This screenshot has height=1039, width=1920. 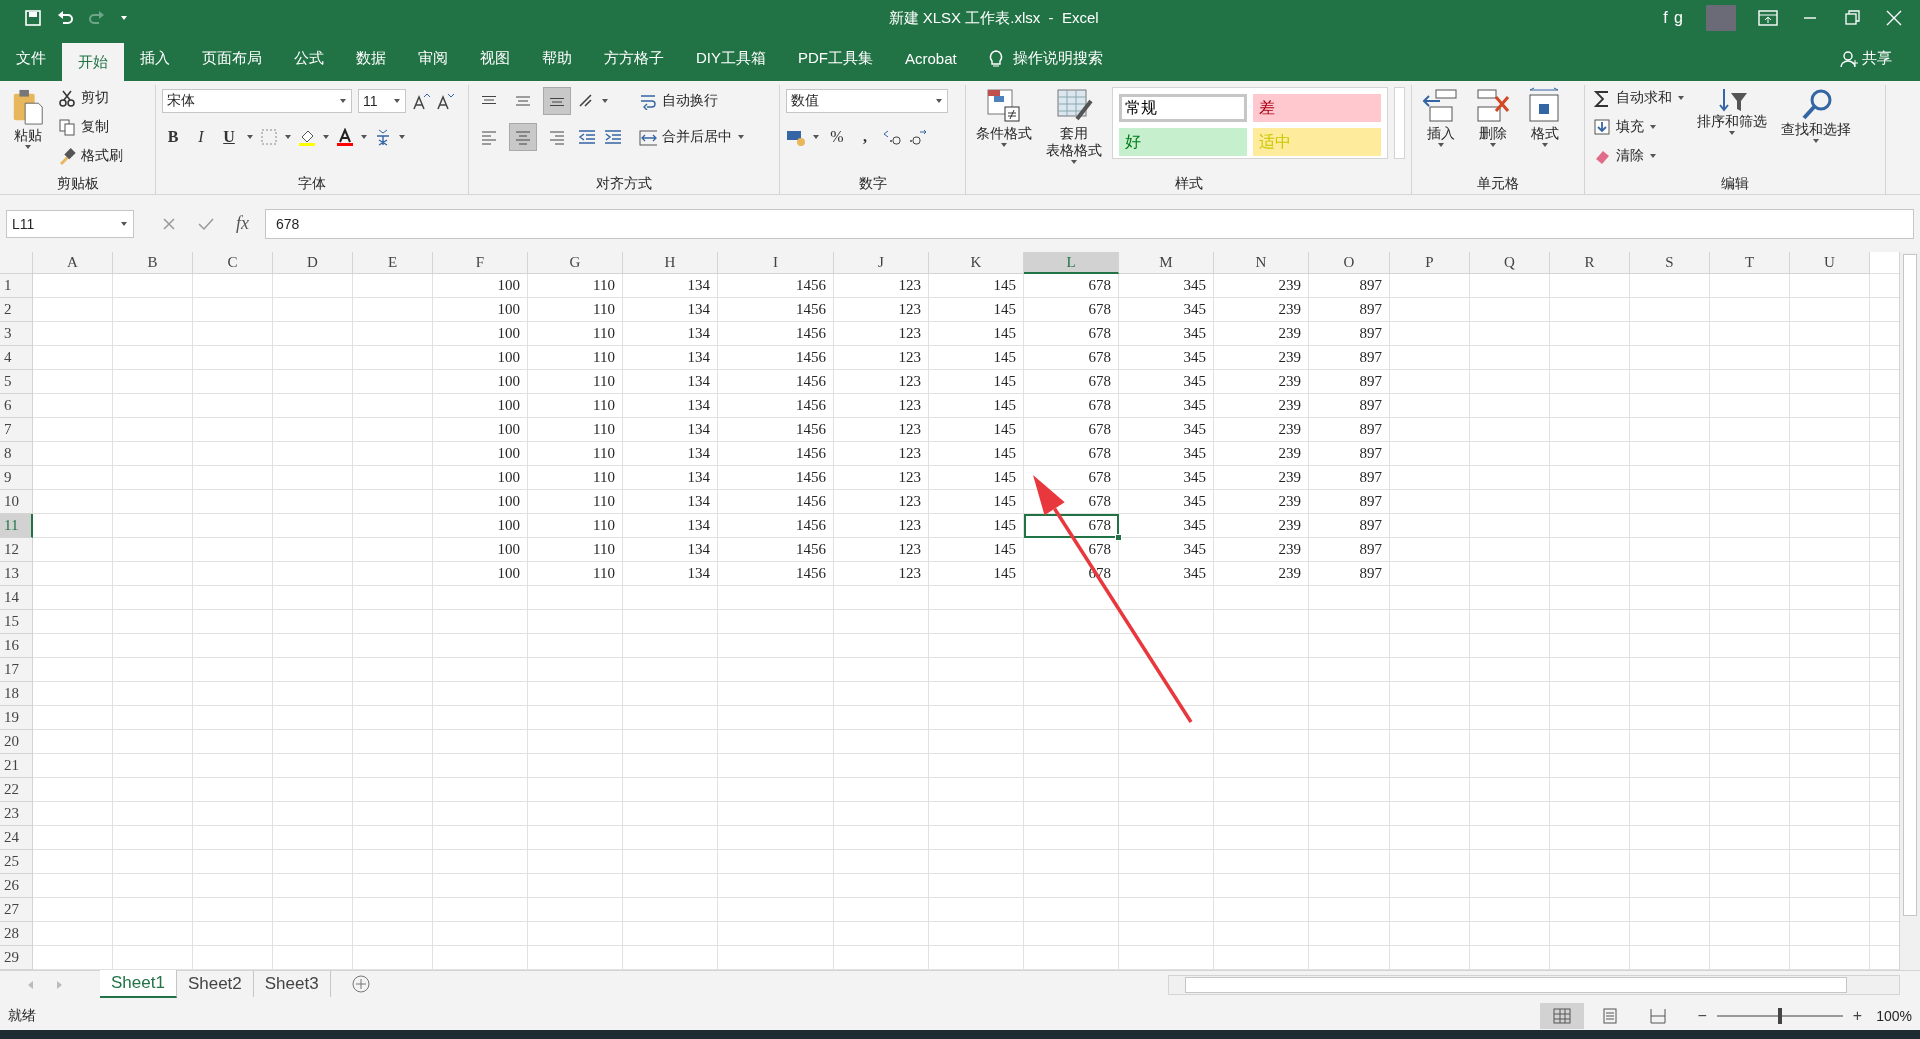 What do you see at coordinates (16, 910) in the screenshot?
I see `row-header: 27` at bounding box center [16, 910].